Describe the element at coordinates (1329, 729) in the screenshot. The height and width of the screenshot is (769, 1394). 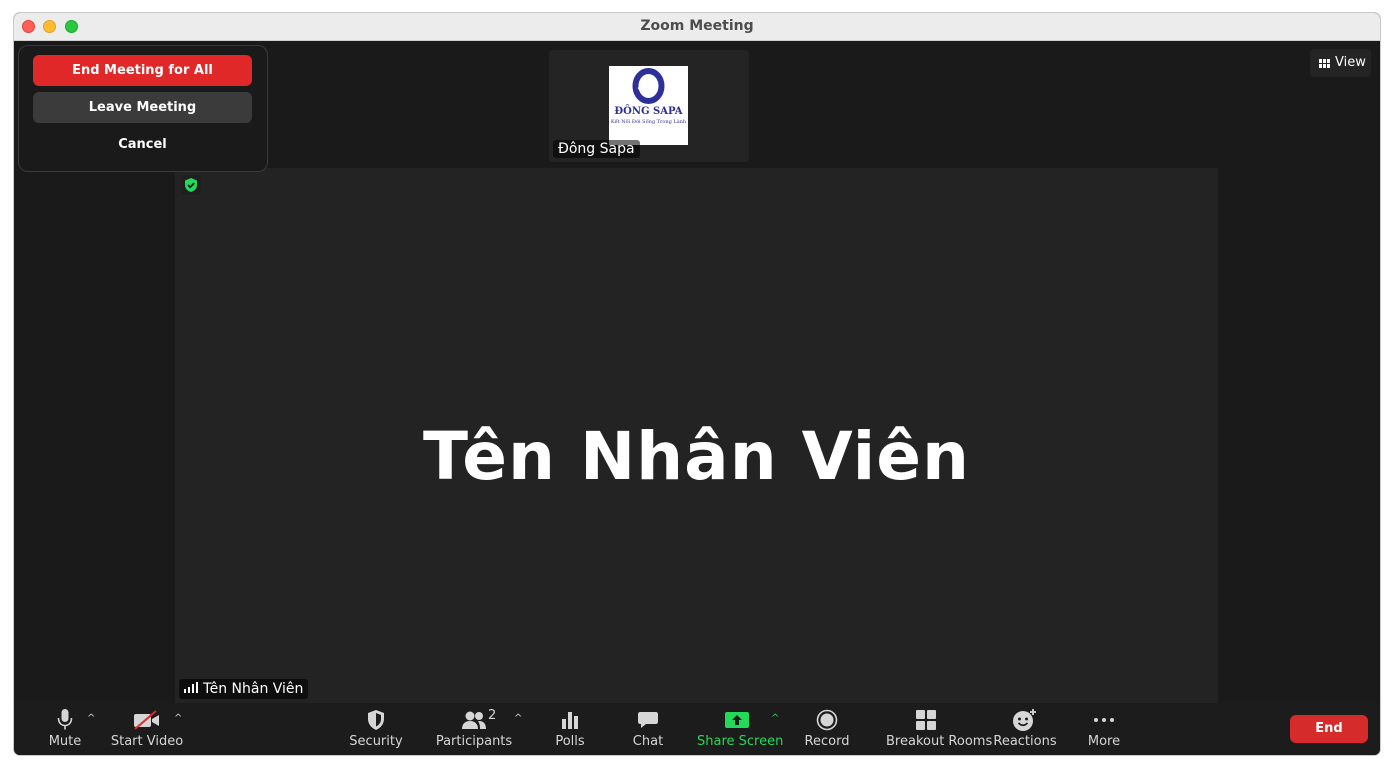
I see `end-meeting-button: End` at that location.